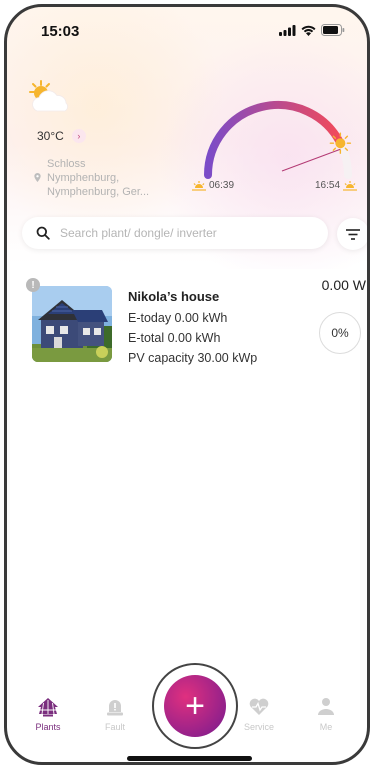  I want to click on add-plant-button: +, so click(195, 706).